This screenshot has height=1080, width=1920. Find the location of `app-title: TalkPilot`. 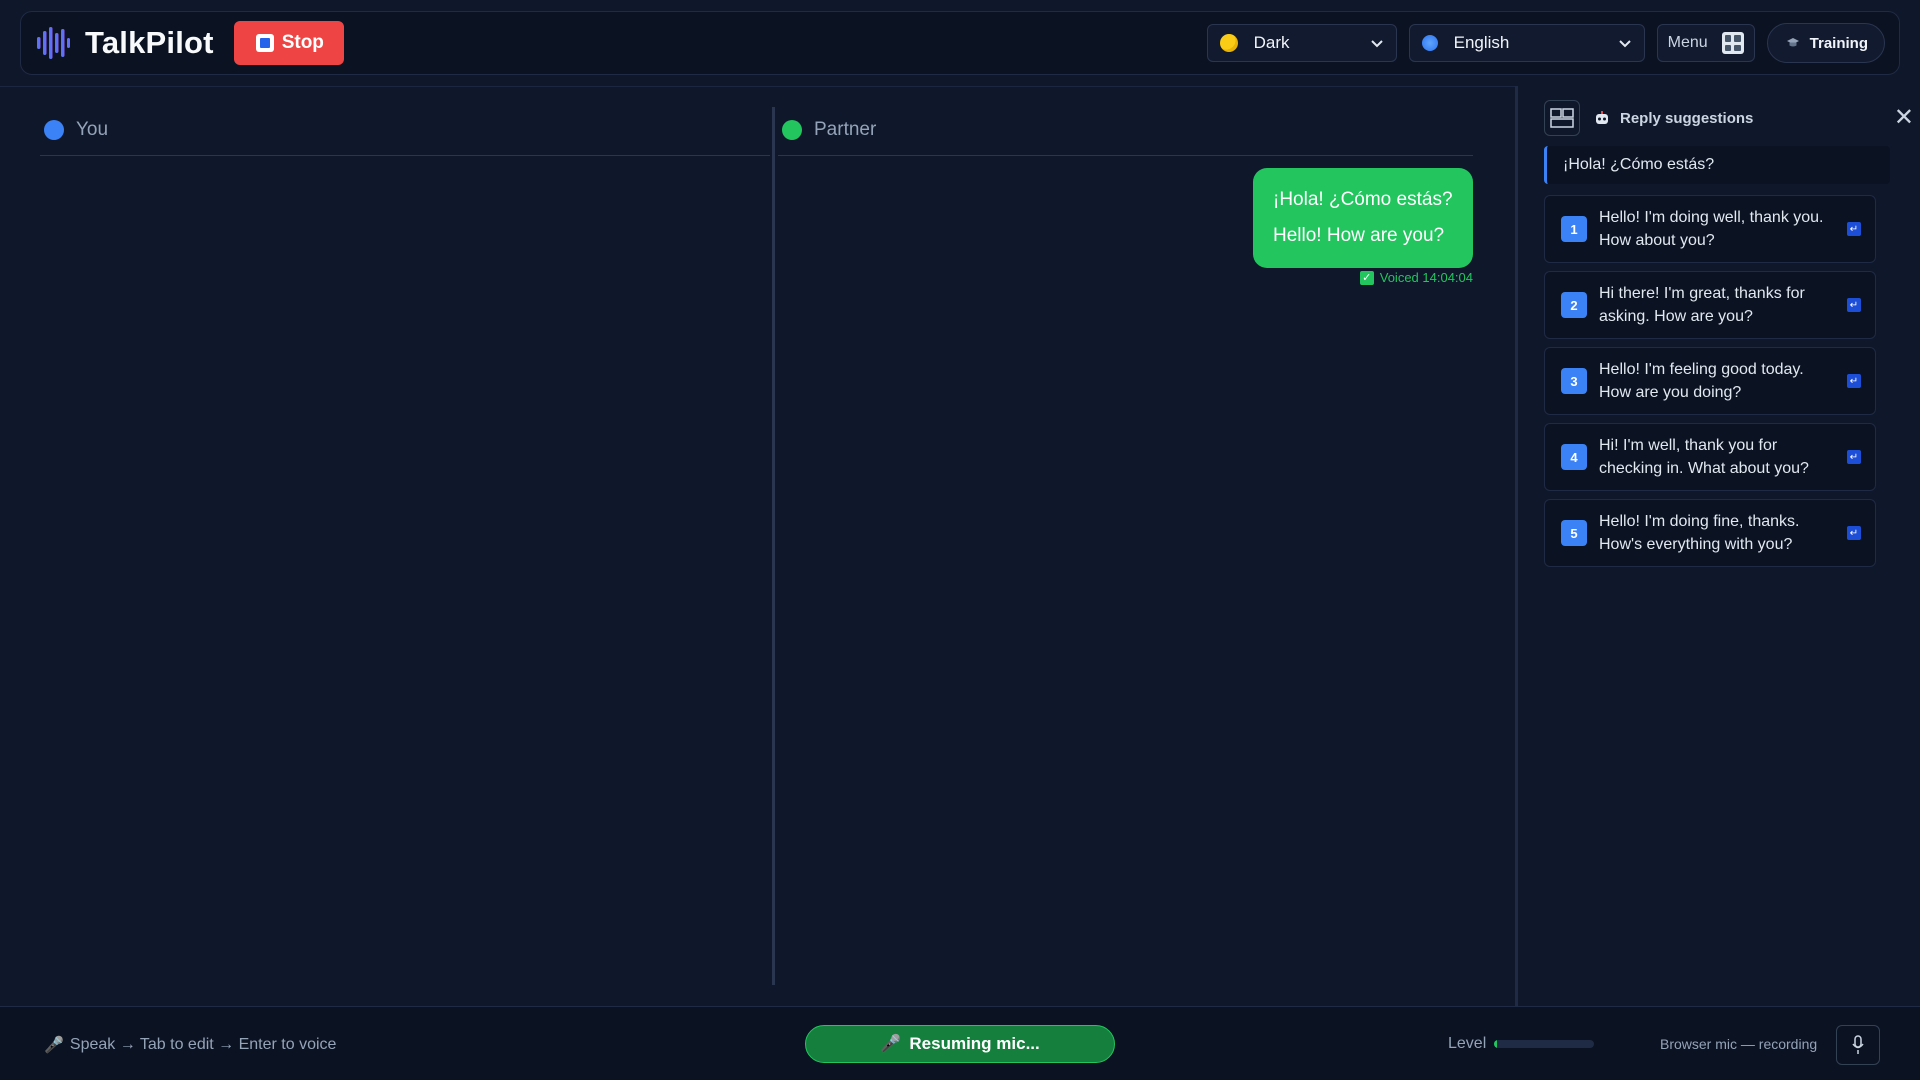

app-title: TalkPilot is located at coordinates (149, 42).